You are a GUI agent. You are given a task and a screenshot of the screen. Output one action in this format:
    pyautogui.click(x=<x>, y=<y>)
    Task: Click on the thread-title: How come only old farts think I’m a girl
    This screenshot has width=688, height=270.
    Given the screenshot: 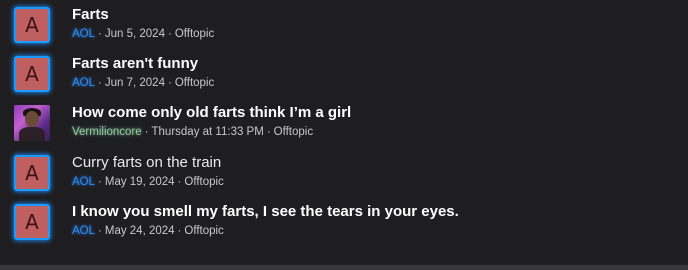 What is the action you would take?
    pyautogui.click(x=211, y=112)
    